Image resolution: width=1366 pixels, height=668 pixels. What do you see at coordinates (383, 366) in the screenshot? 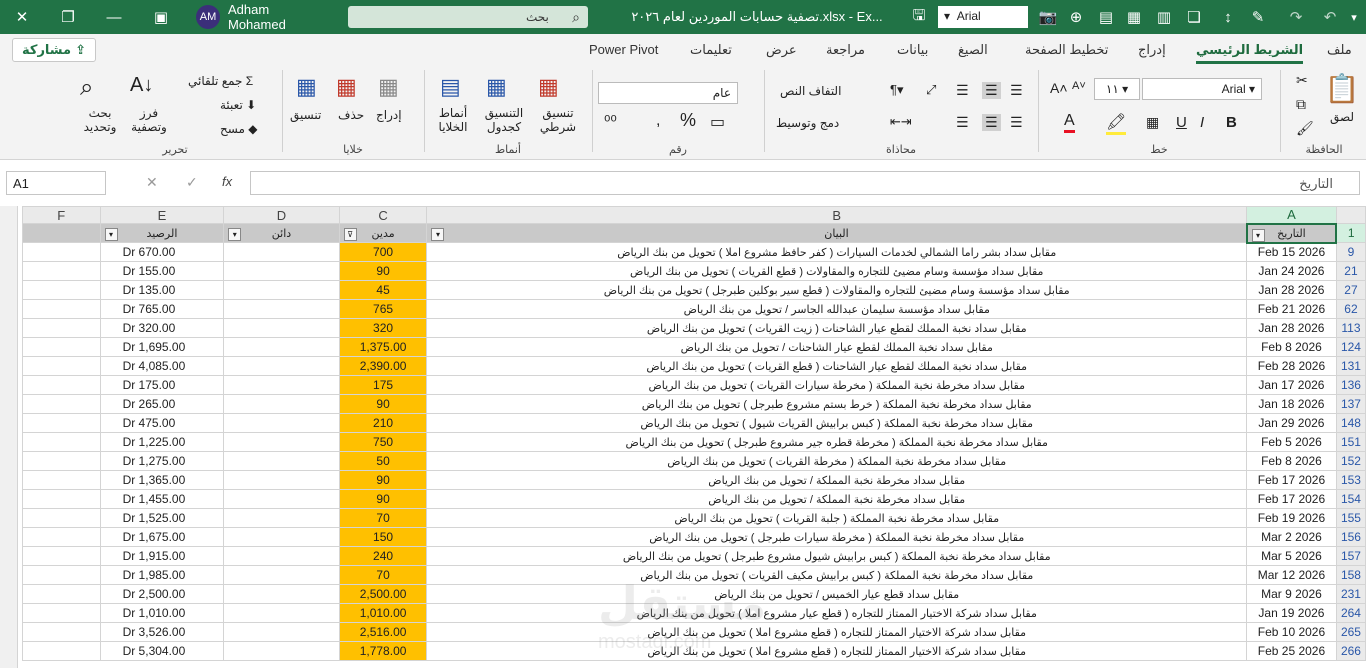
I see `debit-cell: 2,390.00` at bounding box center [383, 366].